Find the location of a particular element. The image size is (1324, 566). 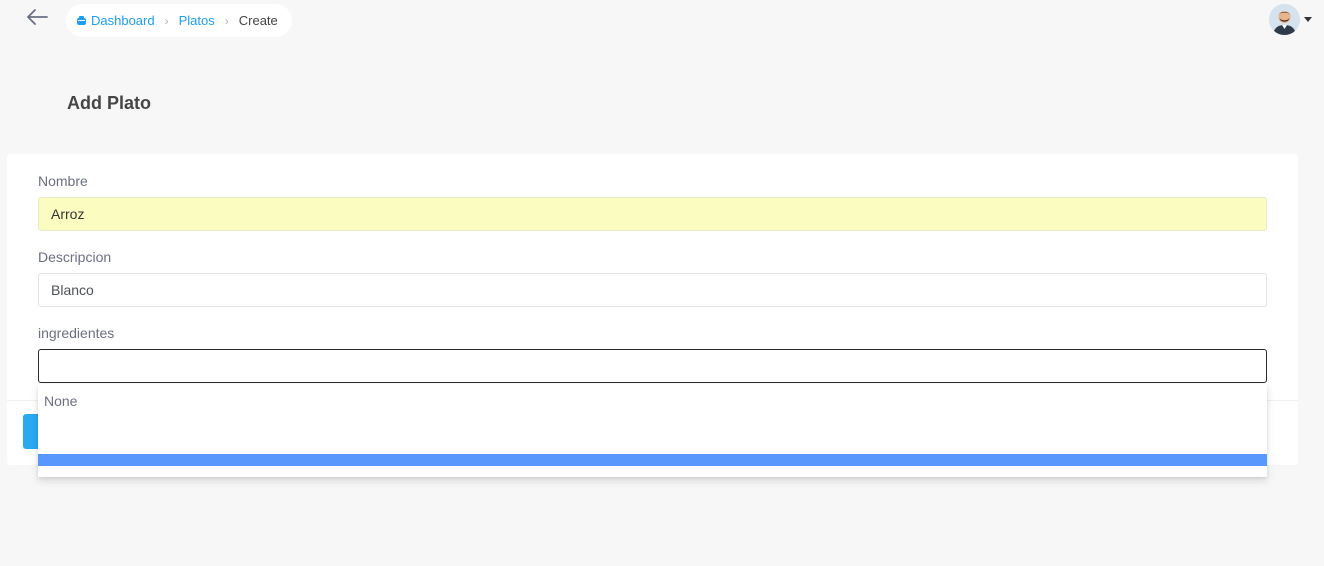

dropdown-option-none: None is located at coordinates (60, 401).